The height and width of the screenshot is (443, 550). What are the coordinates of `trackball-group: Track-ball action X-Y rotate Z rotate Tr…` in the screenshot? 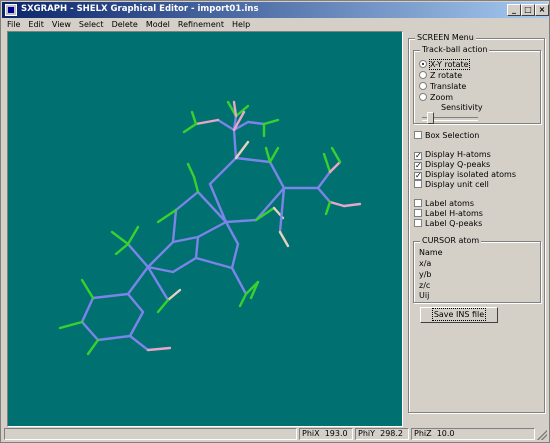 It's located at (477, 84).